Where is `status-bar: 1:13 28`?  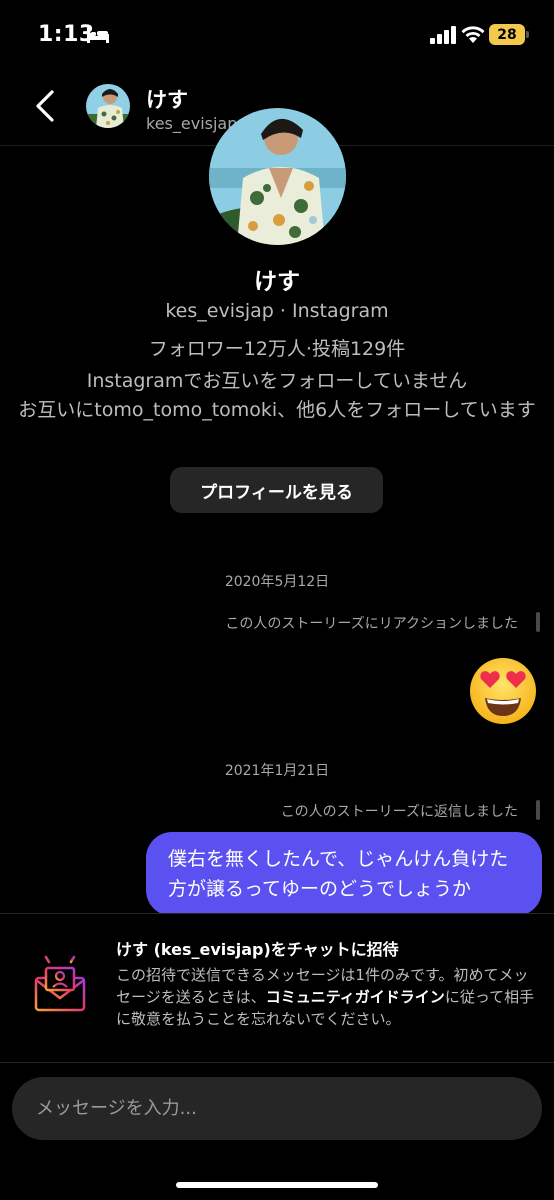 status-bar: 1:13 28 is located at coordinates (277, 35).